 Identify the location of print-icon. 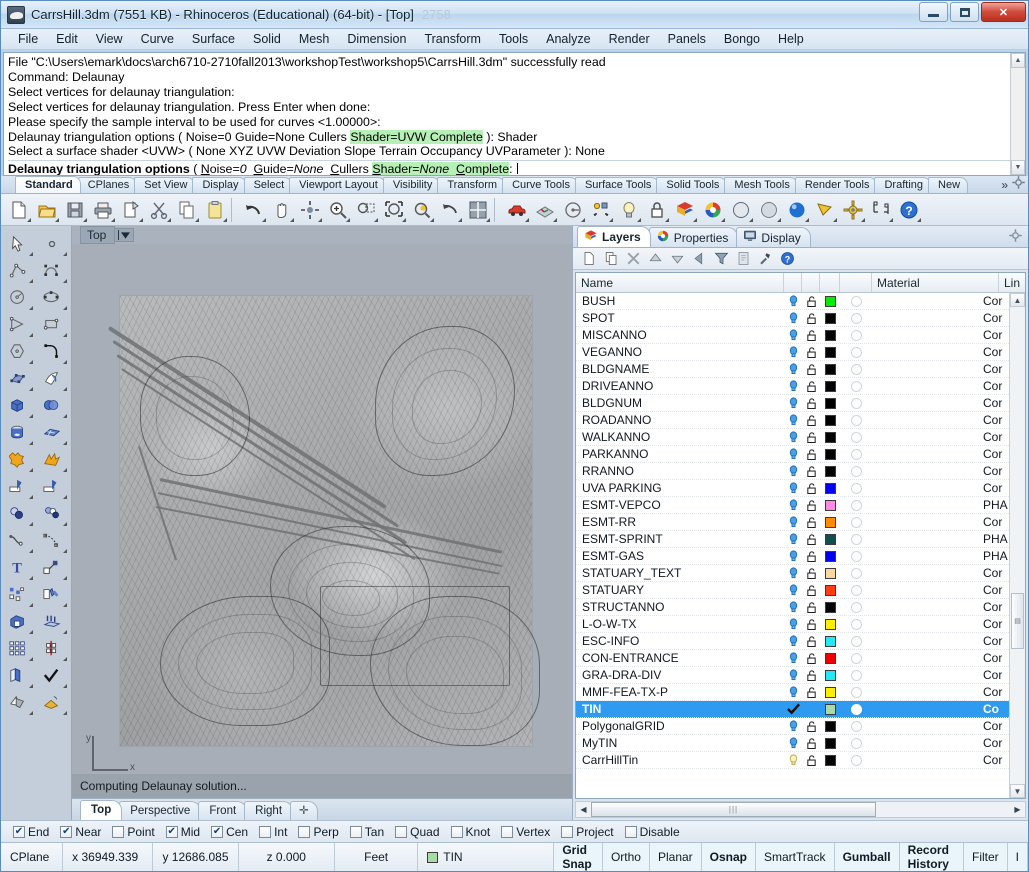
(102, 209).